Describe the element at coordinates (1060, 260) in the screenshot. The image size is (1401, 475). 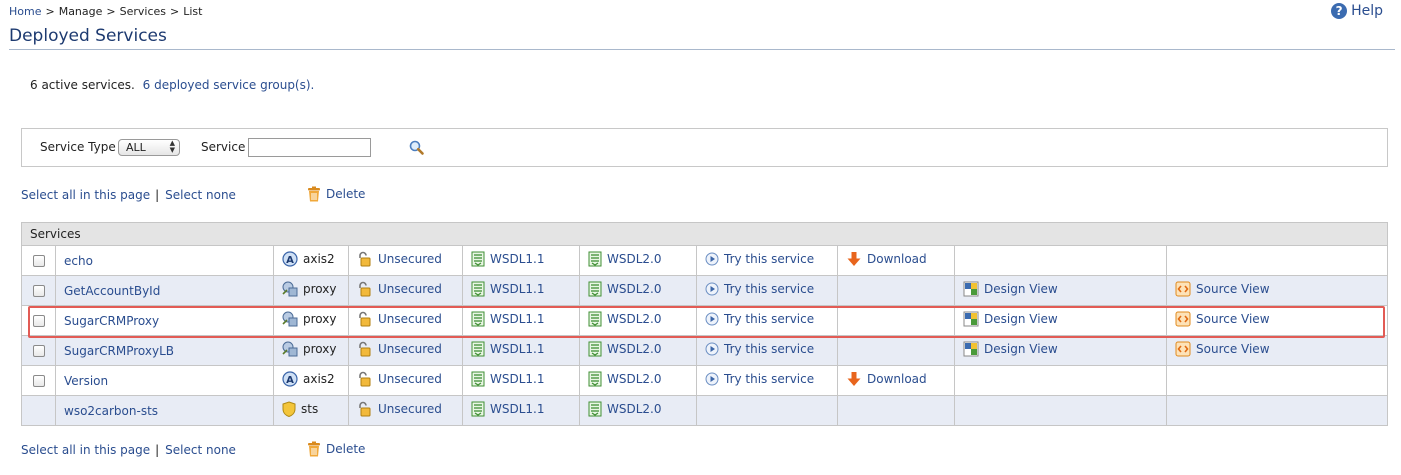
I see `design-view-cell` at that location.